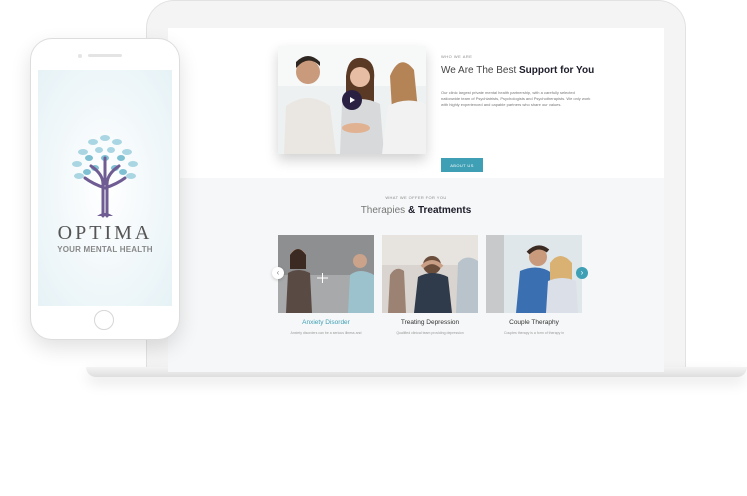 Image resolution: width=747 pixels, height=496 pixels. I want to click on anxiety-photo, so click(326, 274).